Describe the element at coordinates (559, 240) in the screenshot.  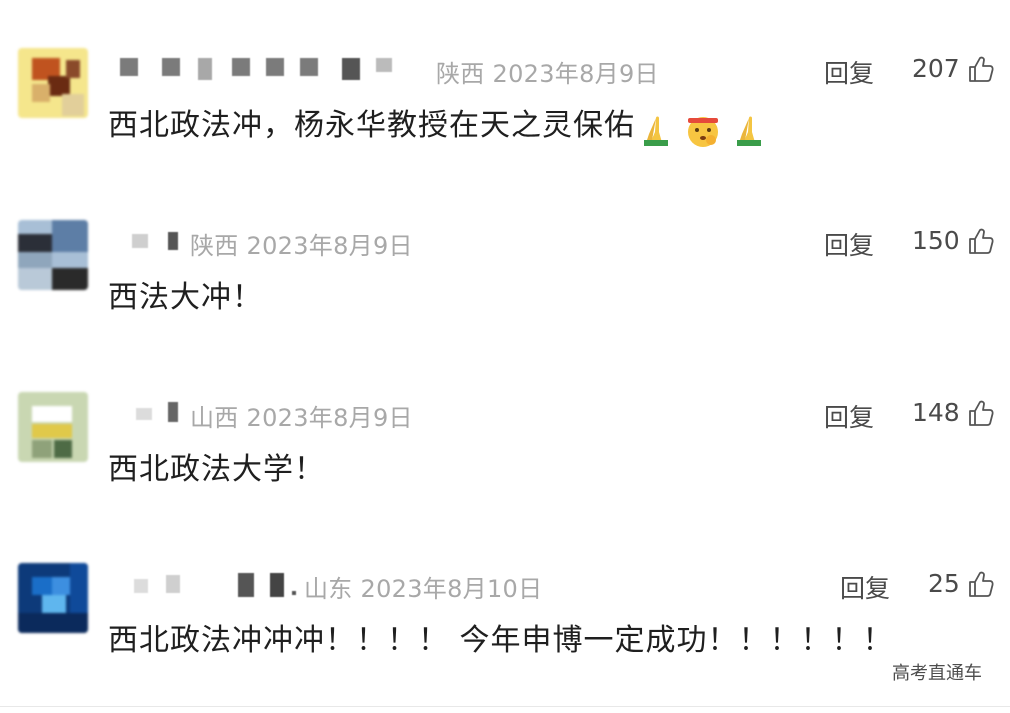
I see `comment-meta: 陕西 2023年8月9日 回复 150` at that location.